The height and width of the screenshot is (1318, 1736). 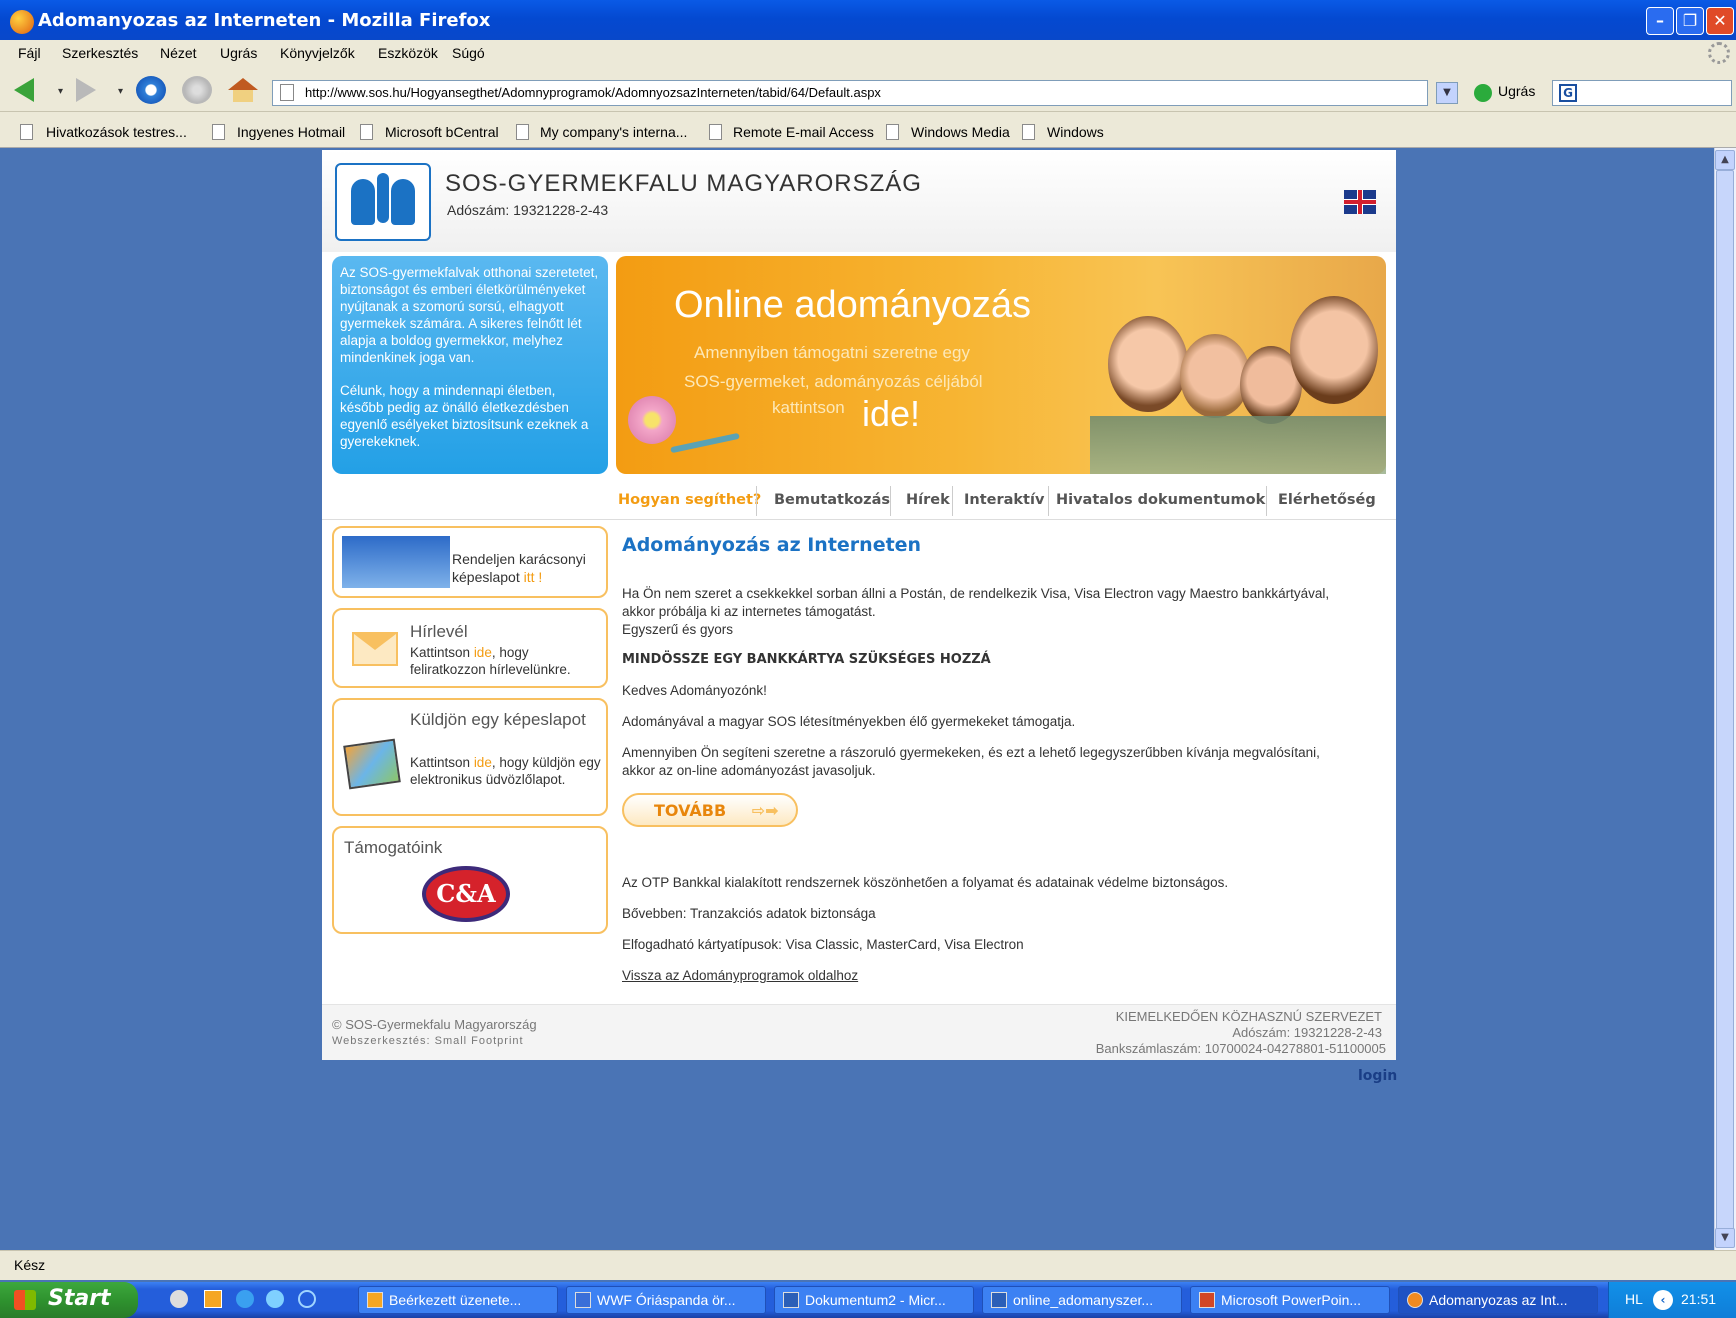 I want to click on bookmark-link: Microsoft bCentral, so click(x=442, y=132).